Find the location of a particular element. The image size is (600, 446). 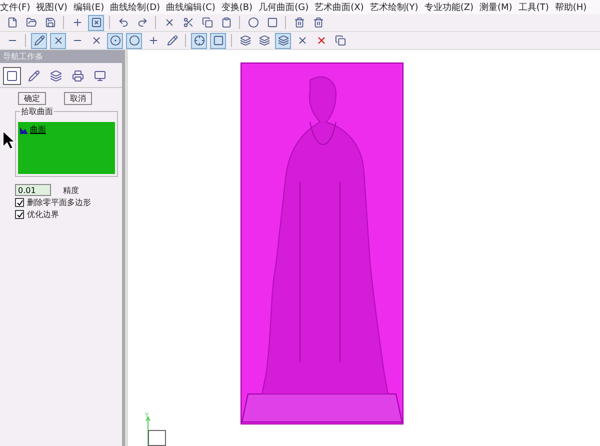

field-label: 精度 is located at coordinates (71, 190).